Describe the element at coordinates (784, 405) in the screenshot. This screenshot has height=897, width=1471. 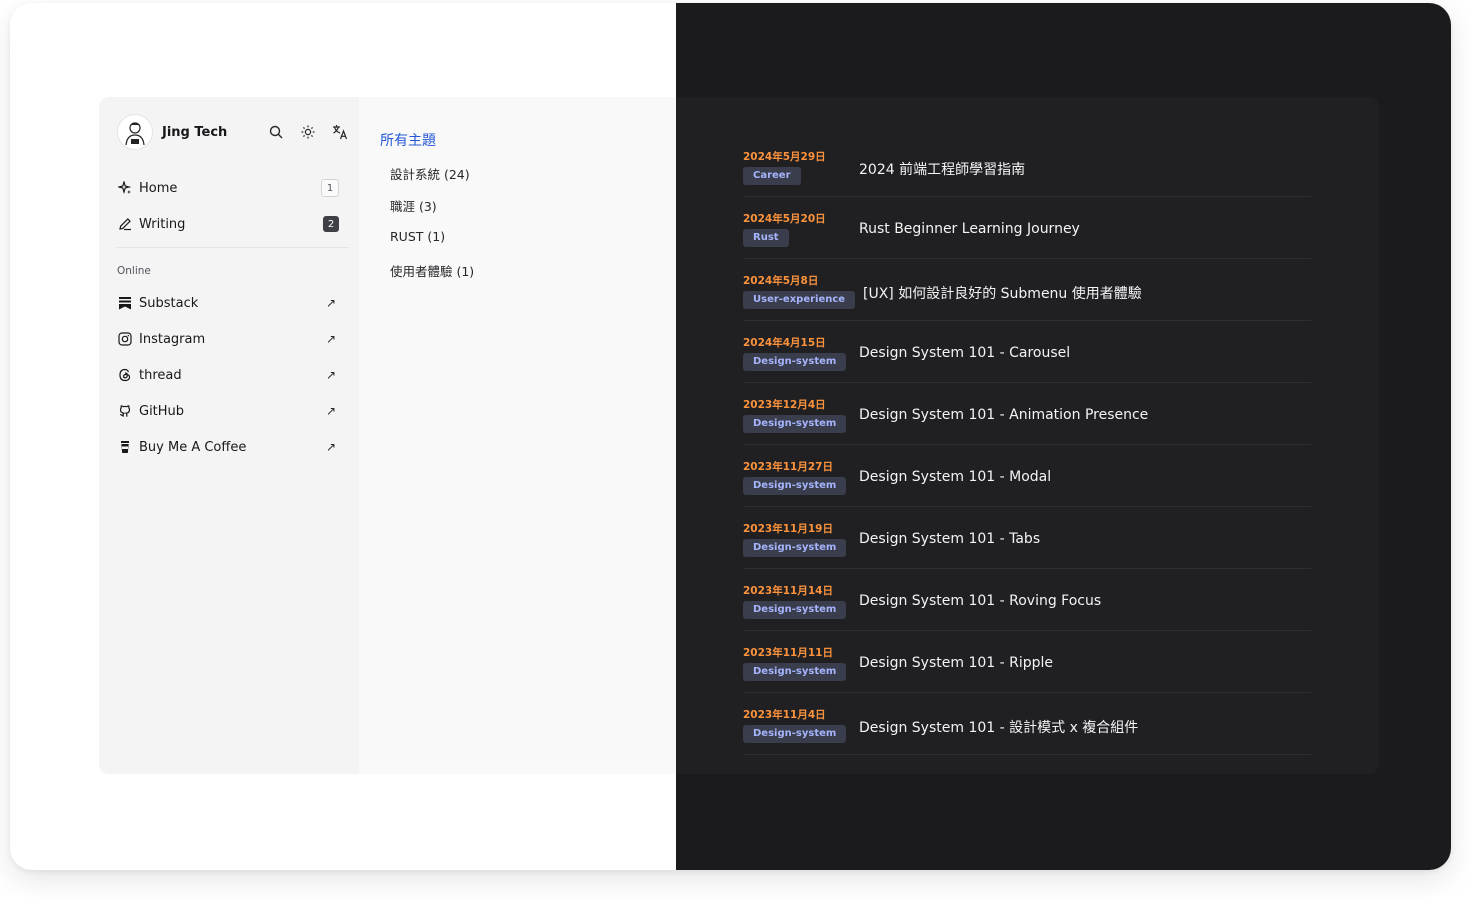
I see `post-date: 2023年12月4日` at that location.